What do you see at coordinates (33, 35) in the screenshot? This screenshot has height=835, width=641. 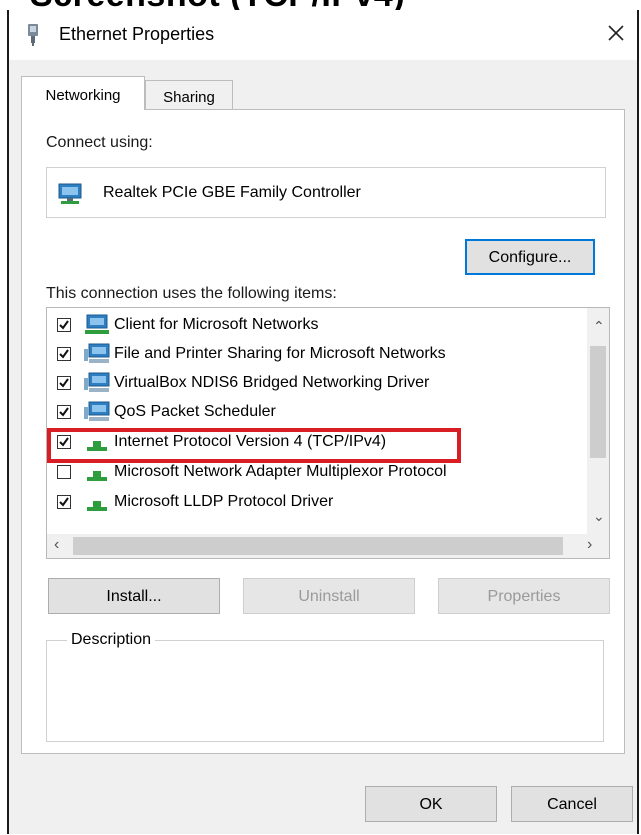 I see `ethernet-plug-icon` at bounding box center [33, 35].